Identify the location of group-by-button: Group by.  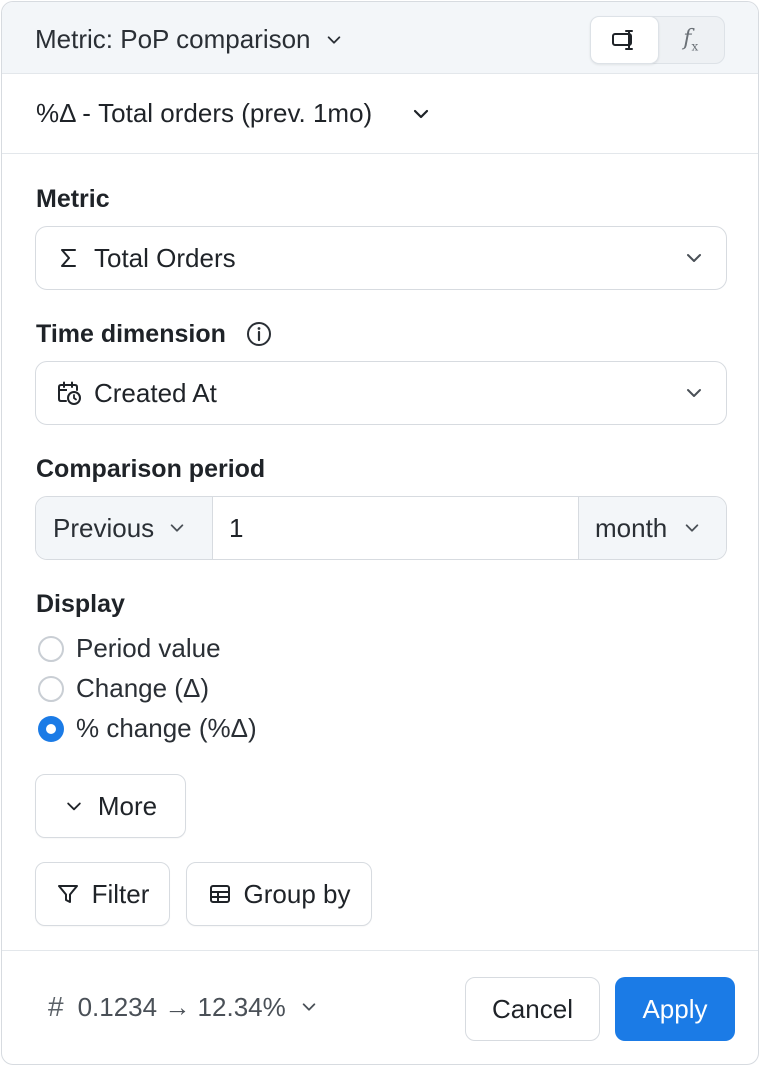
(279, 894).